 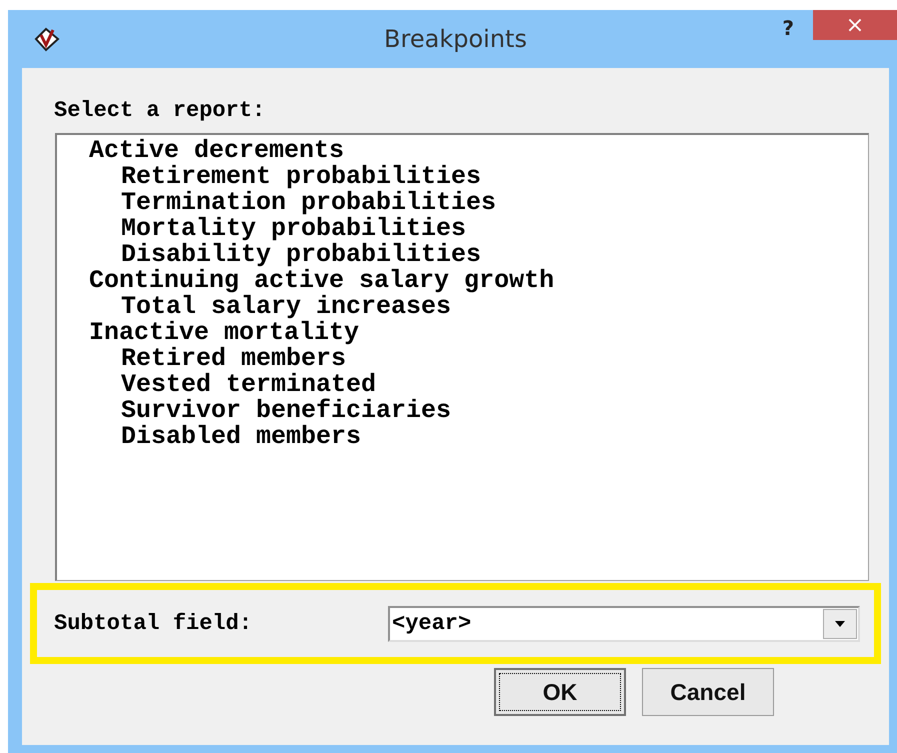 What do you see at coordinates (216, 151) in the screenshot?
I see `report-group-item: Active decrements` at bounding box center [216, 151].